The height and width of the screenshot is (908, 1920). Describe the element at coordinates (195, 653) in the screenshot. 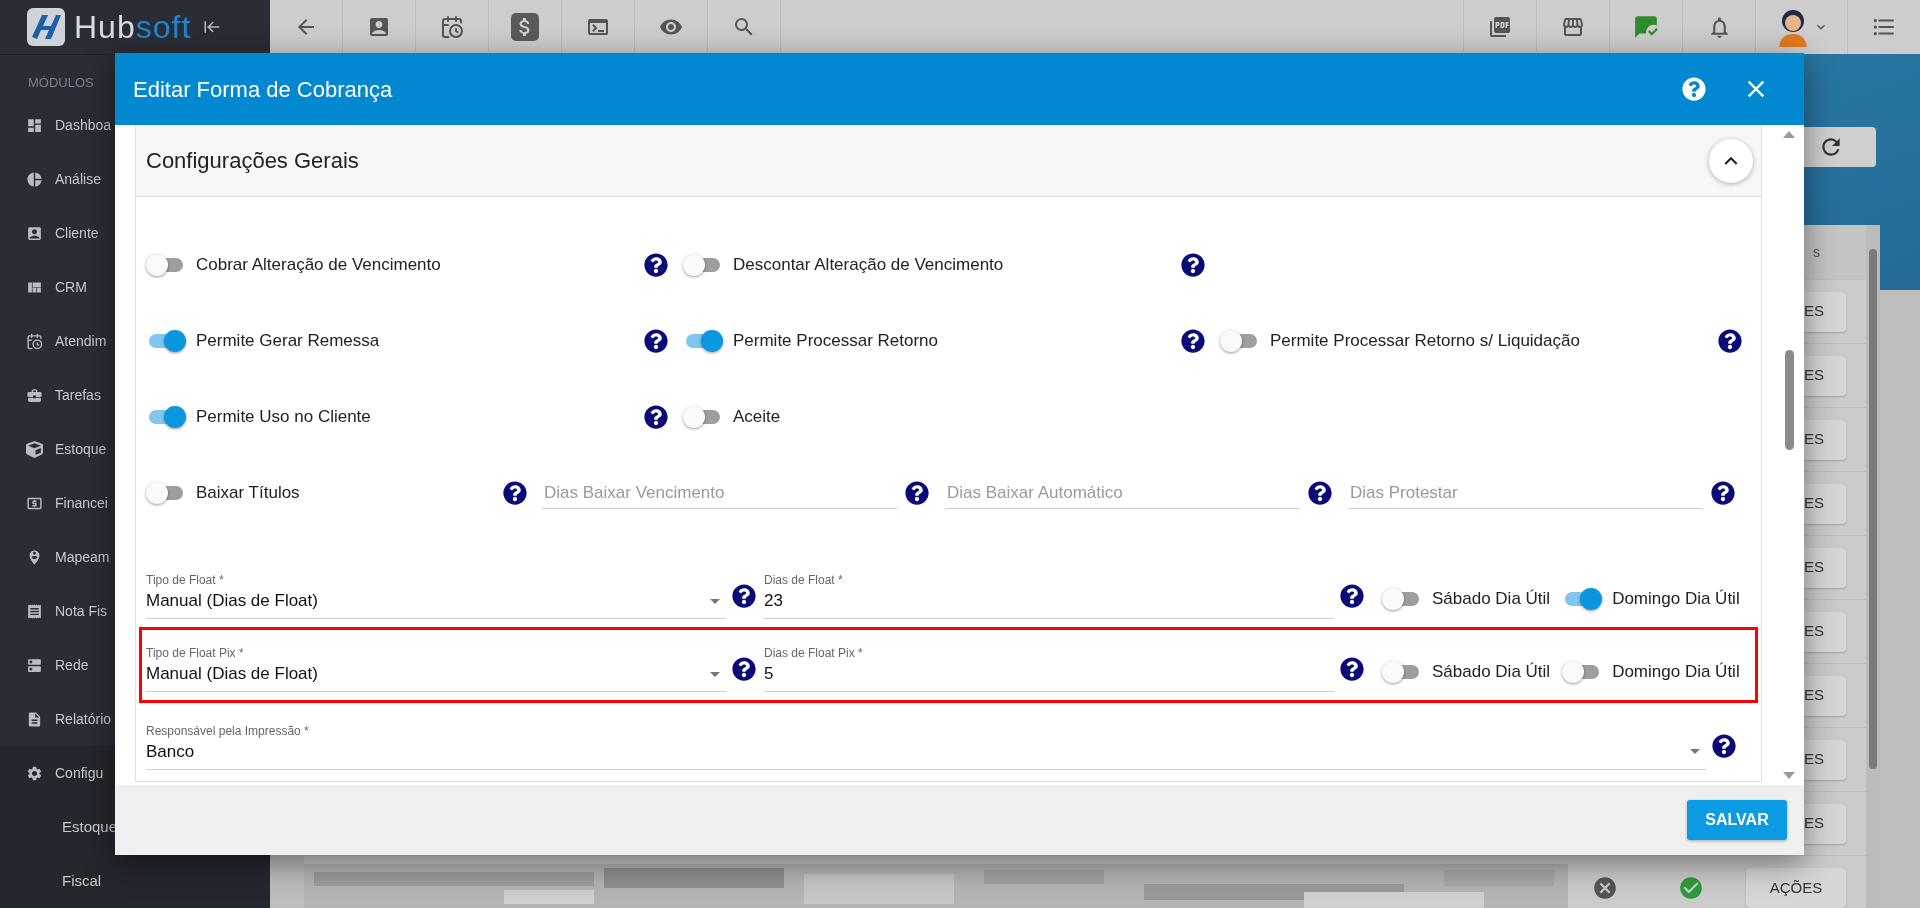

I see `field-label: Tipo de Float Pix *` at that location.